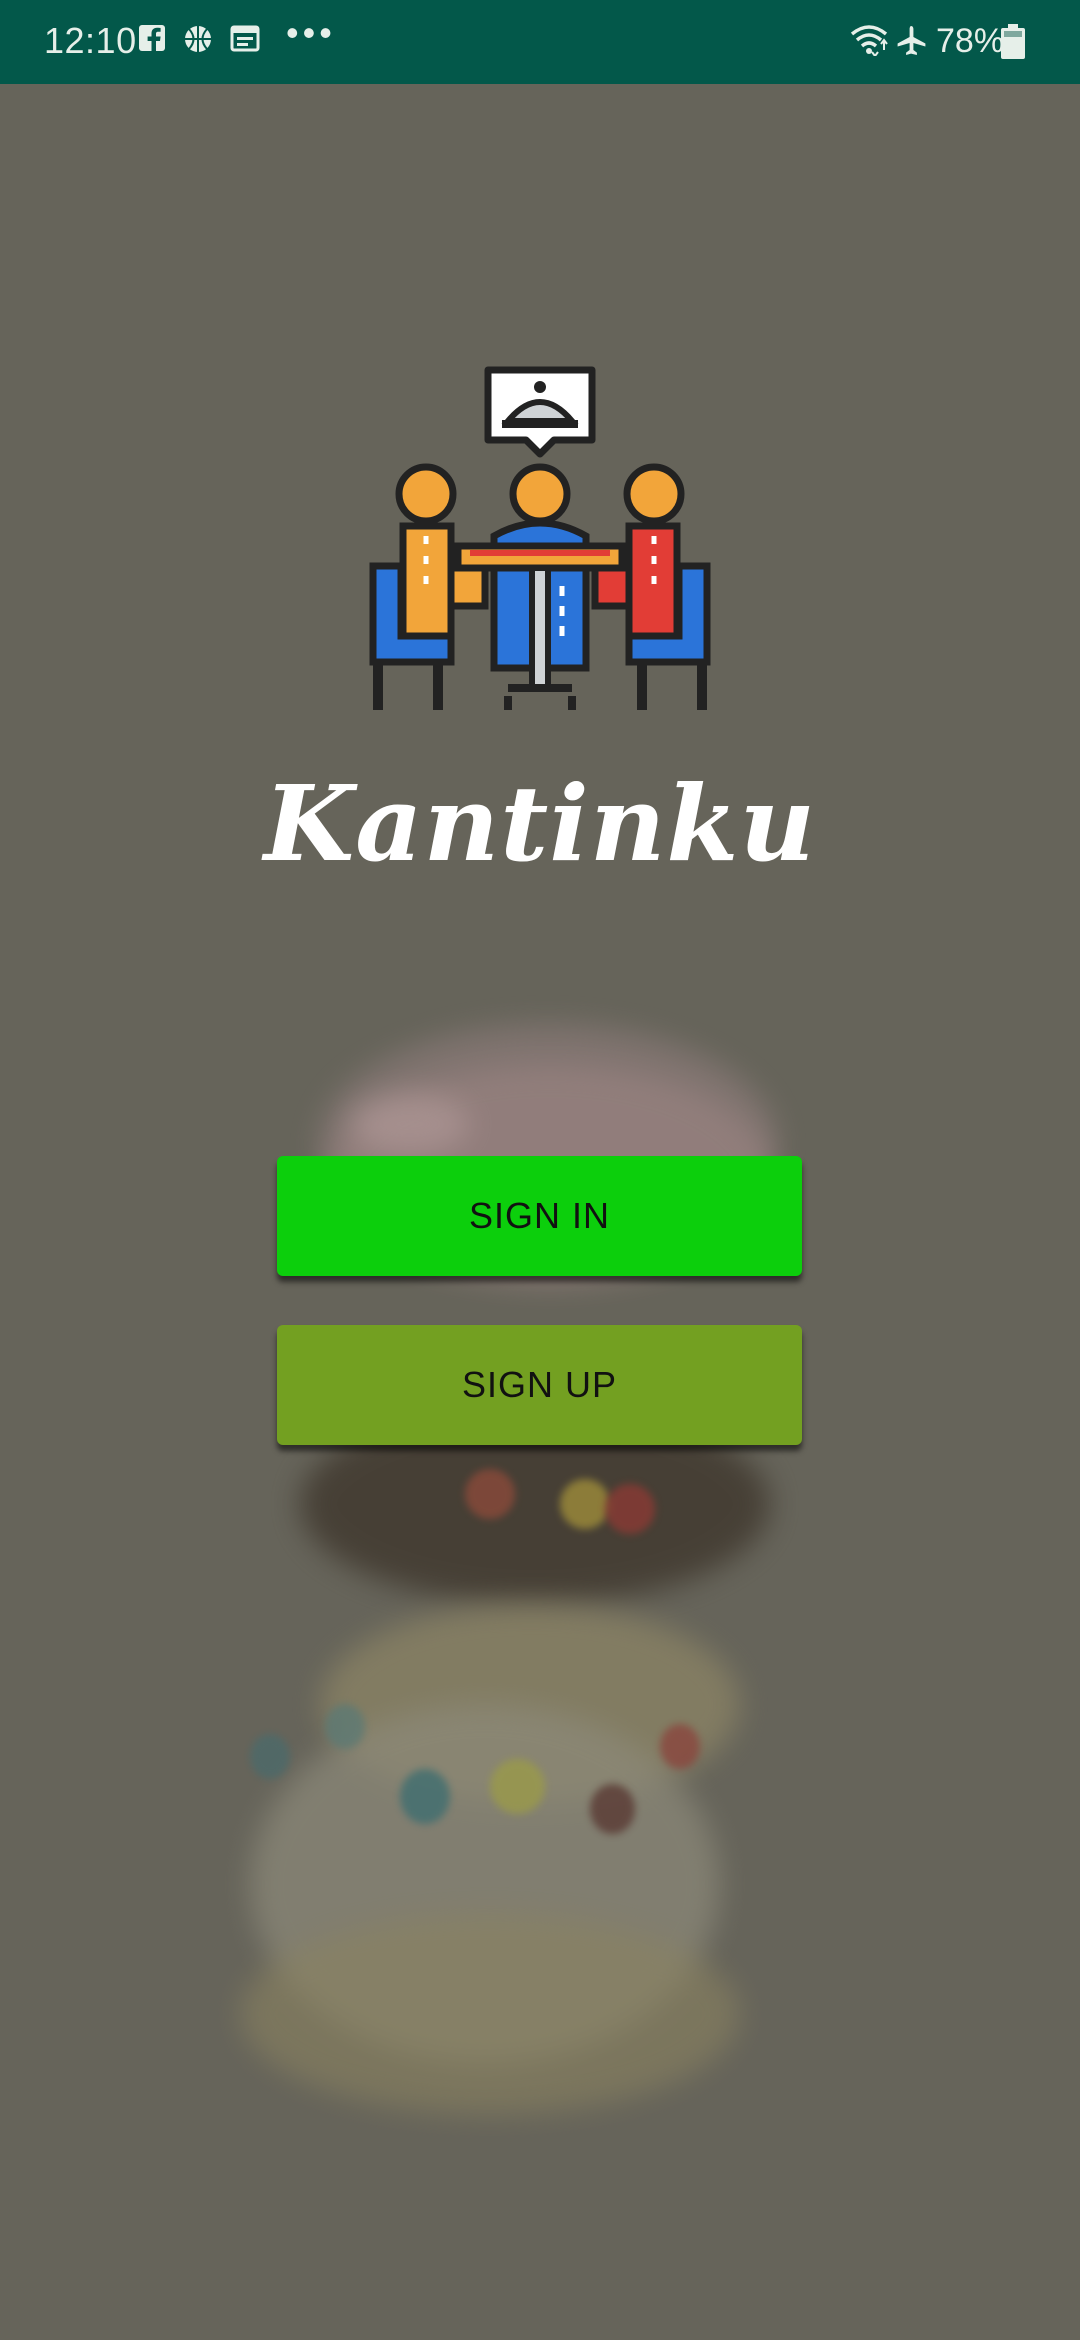 Image resolution: width=1080 pixels, height=2340 pixels. Describe the element at coordinates (869, 40) in the screenshot. I see `wifi-icon` at that location.